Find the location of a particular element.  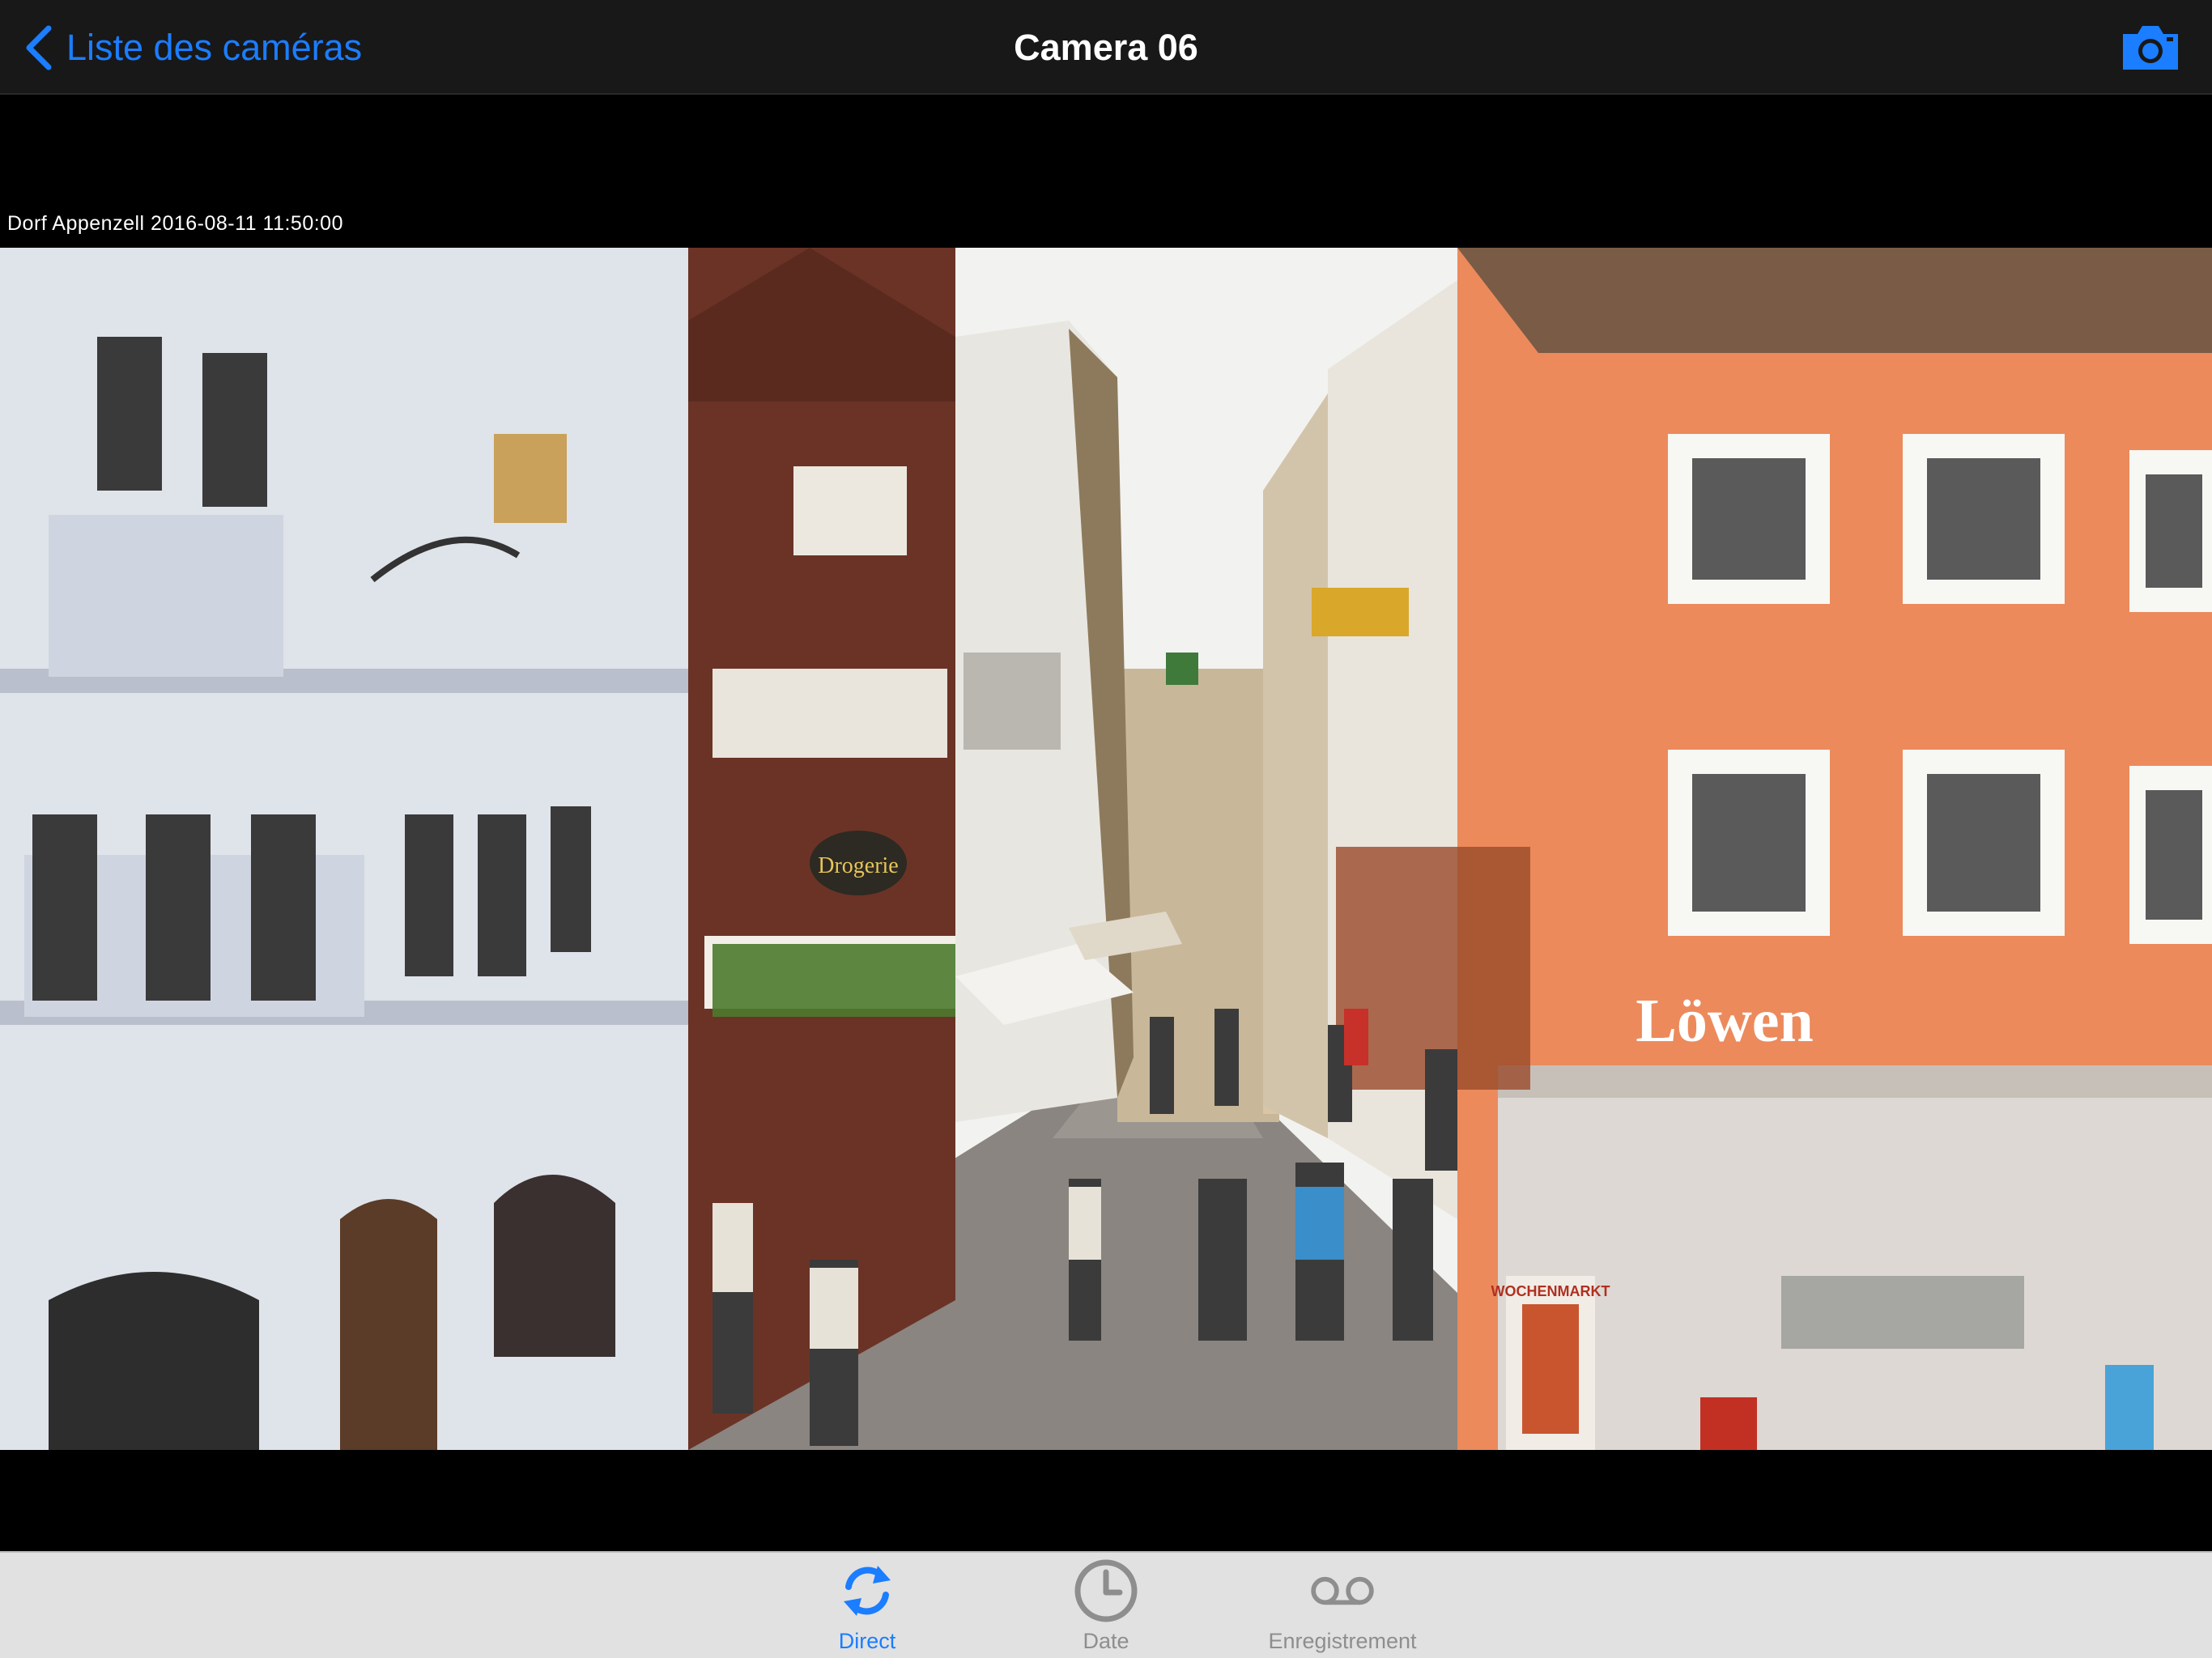

tab-direct: Direct is located at coordinates (867, 1605).